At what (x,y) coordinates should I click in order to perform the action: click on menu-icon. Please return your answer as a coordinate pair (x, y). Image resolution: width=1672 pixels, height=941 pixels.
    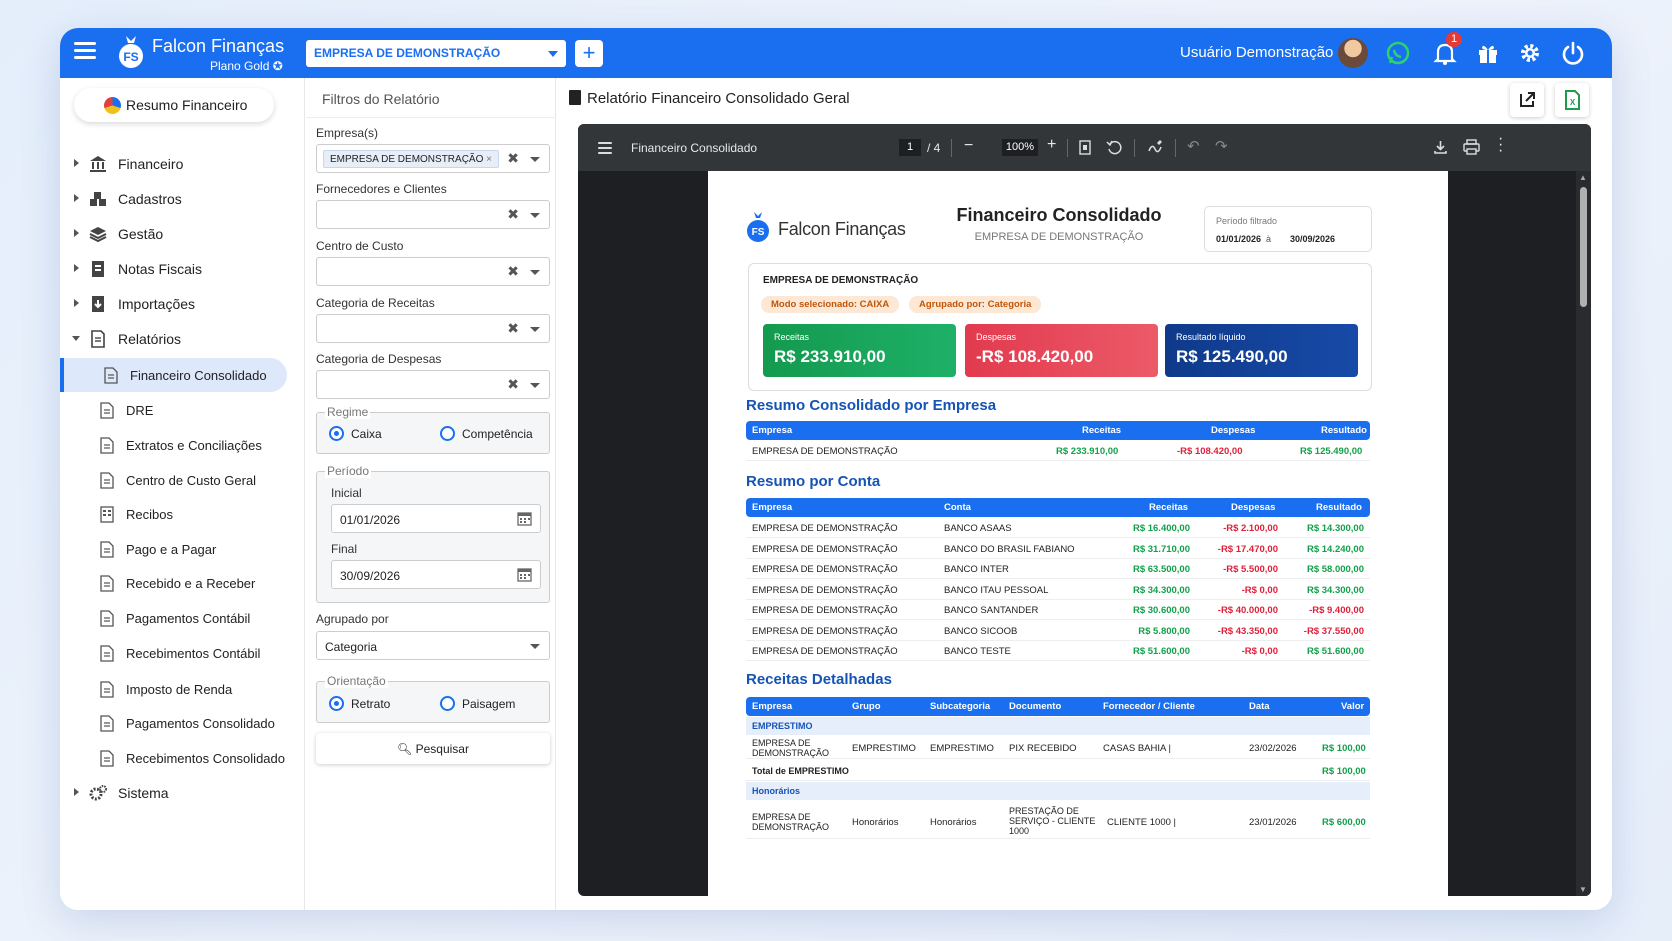
    Looking at the image, I should click on (85, 51).